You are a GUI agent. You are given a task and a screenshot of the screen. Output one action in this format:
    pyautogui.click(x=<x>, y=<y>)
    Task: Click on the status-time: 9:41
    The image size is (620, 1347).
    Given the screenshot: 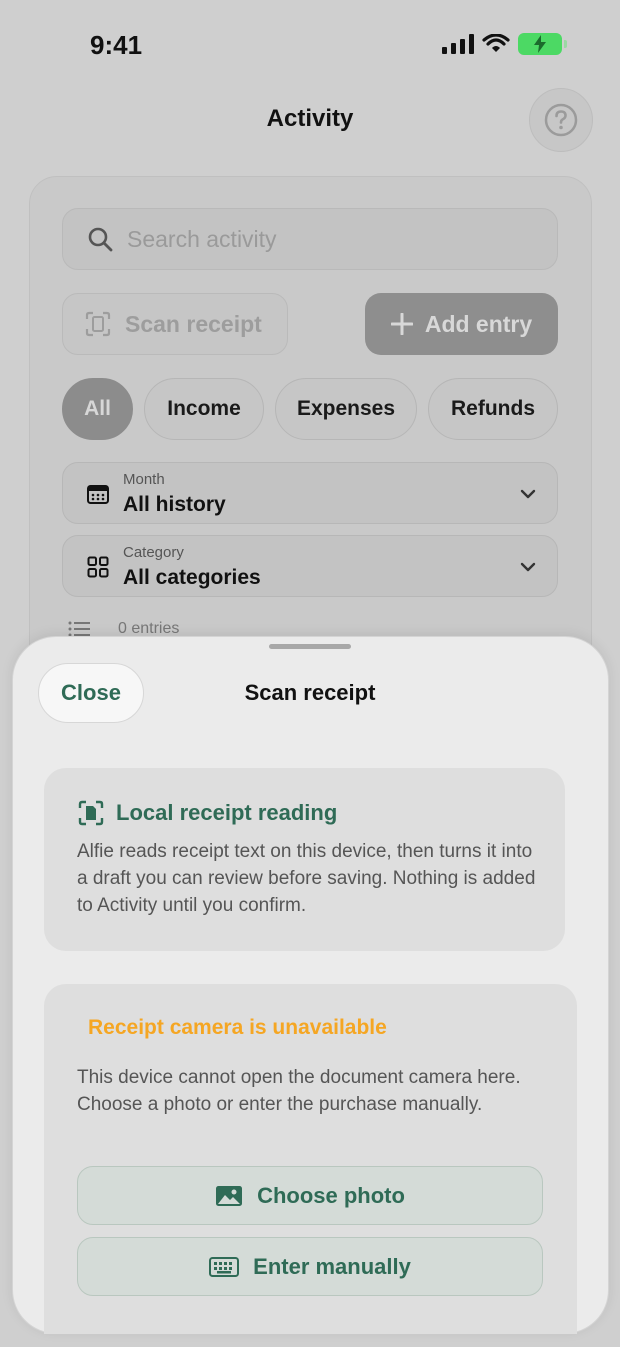 What is the action you would take?
    pyautogui.click(x=116, y=45)
    